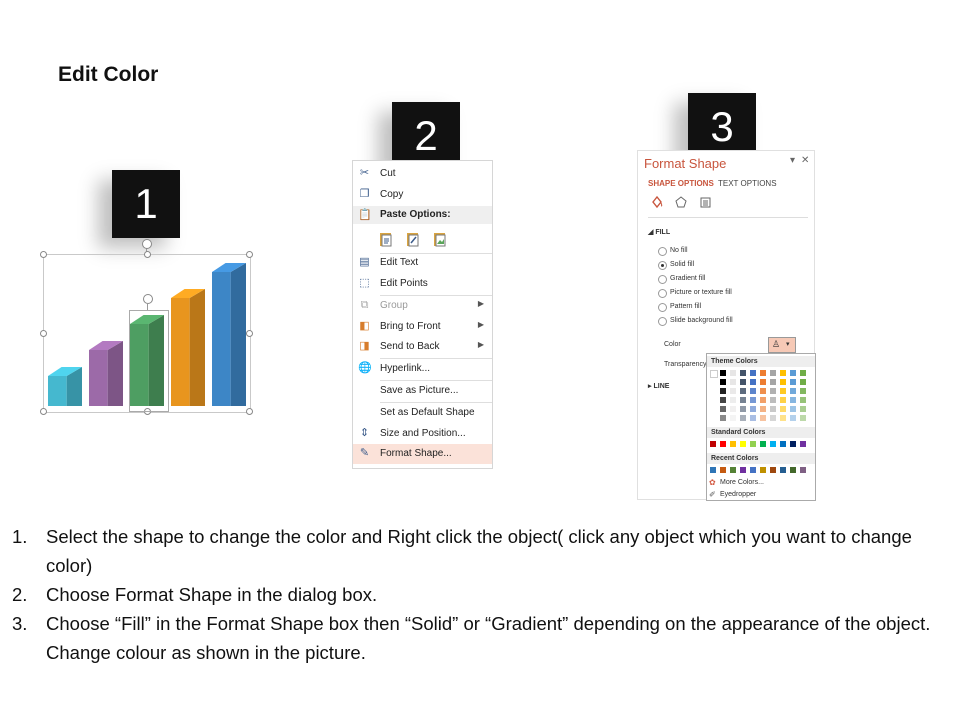 Image resolution: width=960 pixels, height=720 pixels. What do you see at coordinates (658, 386) in the screenshot?
I see `line-section-header: ▸ LINE` at bounding box center [658, 386].